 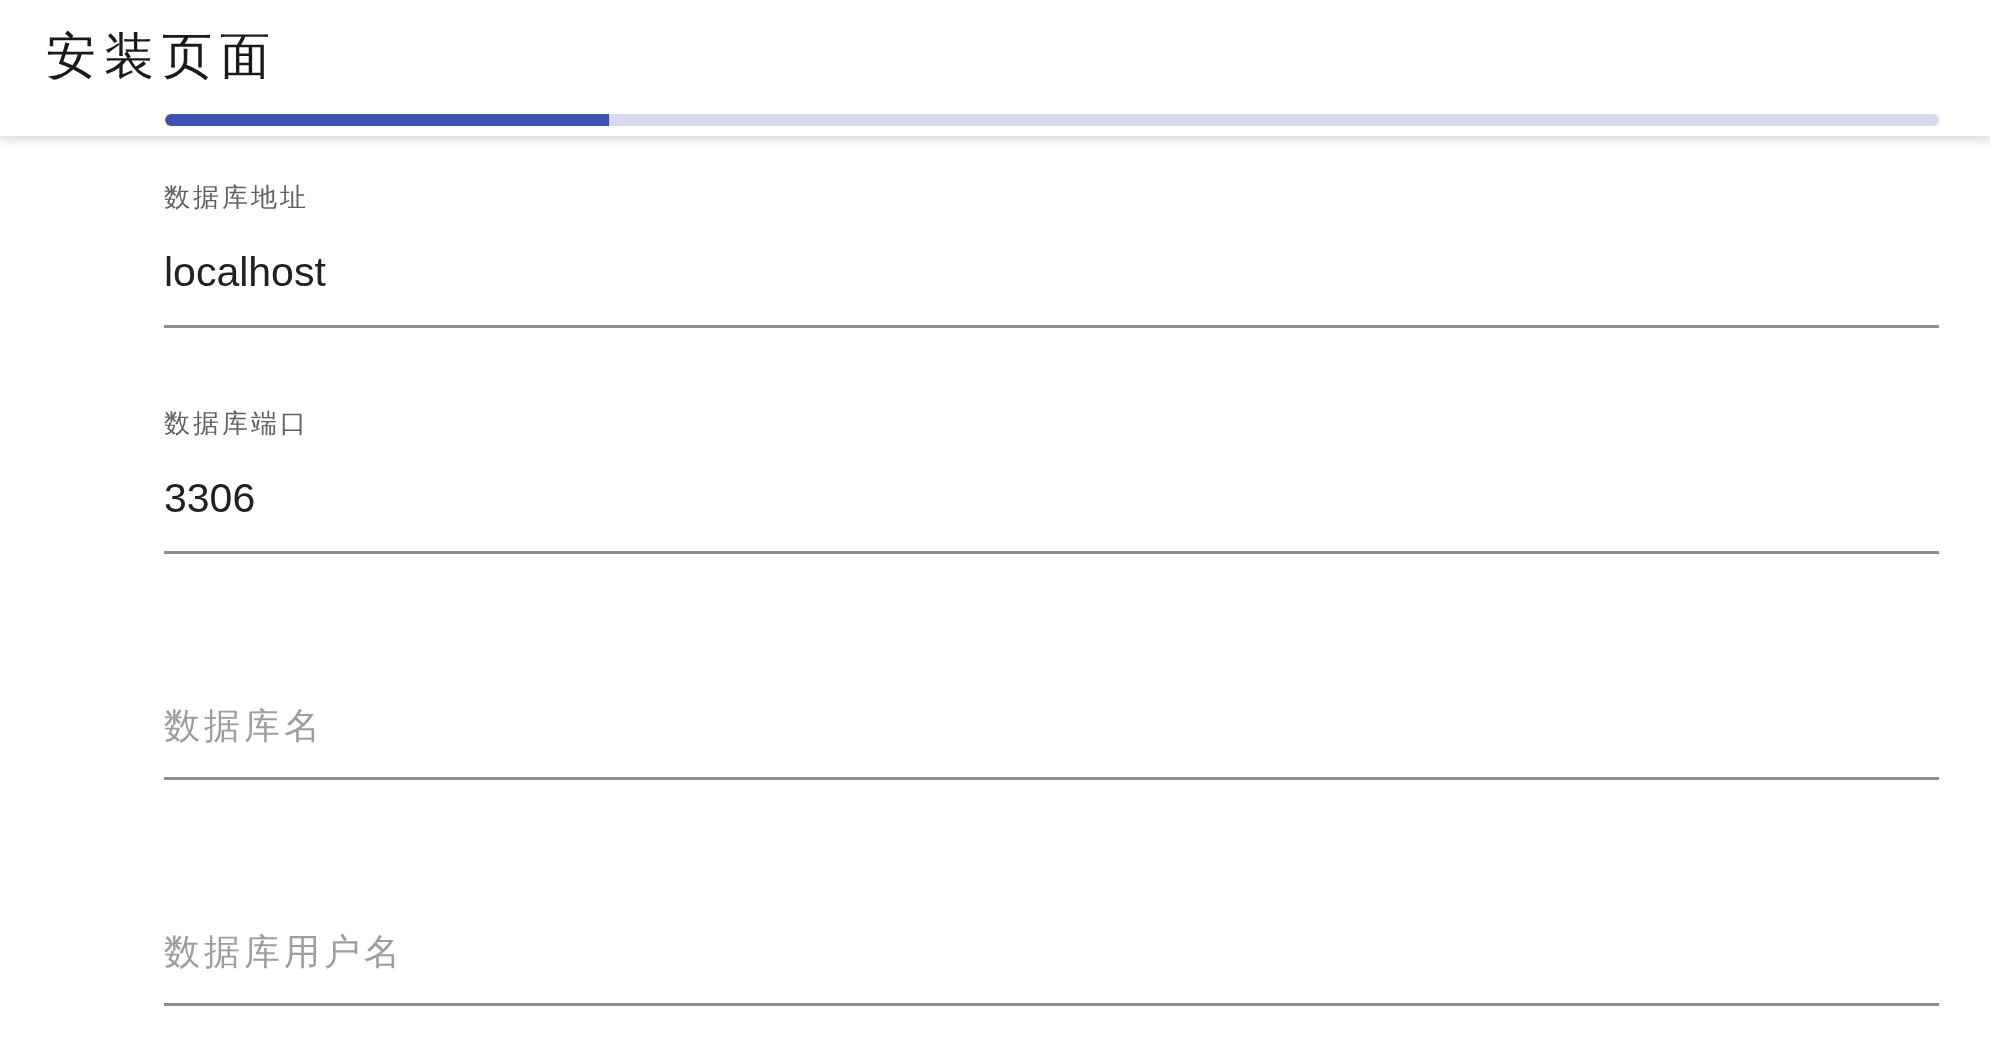 What do you see at coordinates (1051, 497) in the screenshot?
I see `input-field: 3306` at bounding box center [1051, 497].